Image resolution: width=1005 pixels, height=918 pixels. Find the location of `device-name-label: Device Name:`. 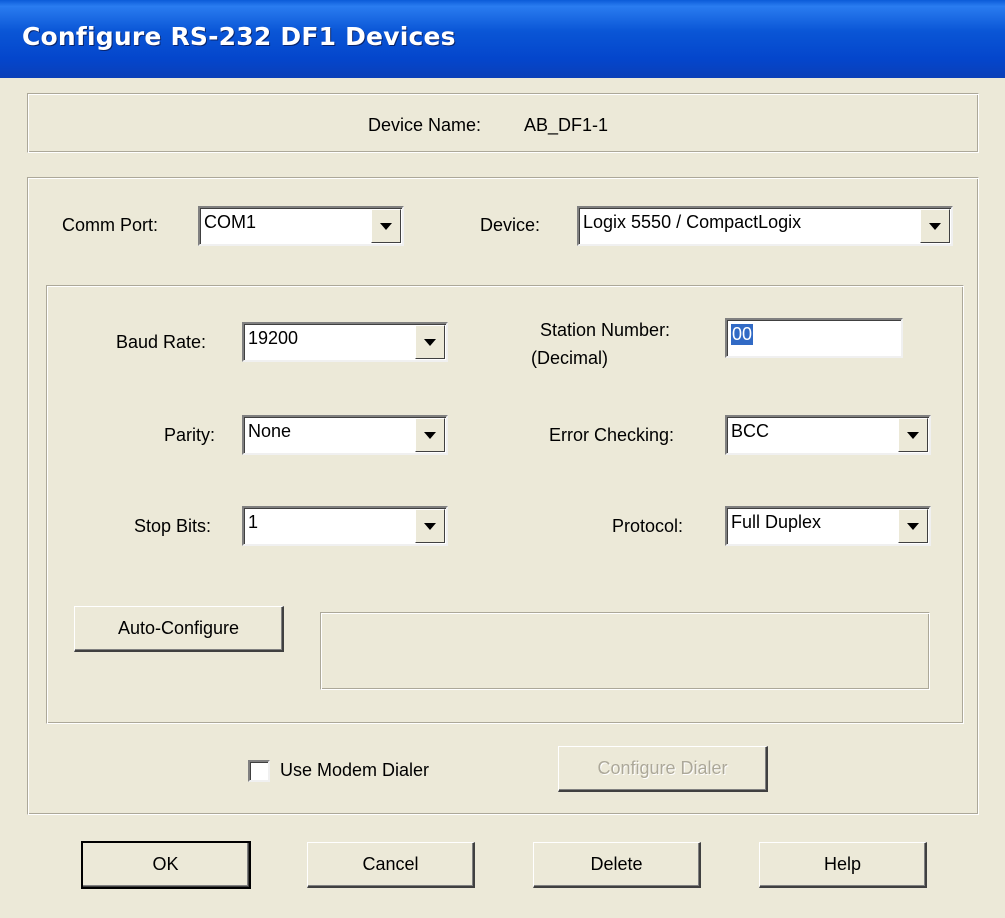

device-name-label: Device Name: is located at coordinates (425, 125).